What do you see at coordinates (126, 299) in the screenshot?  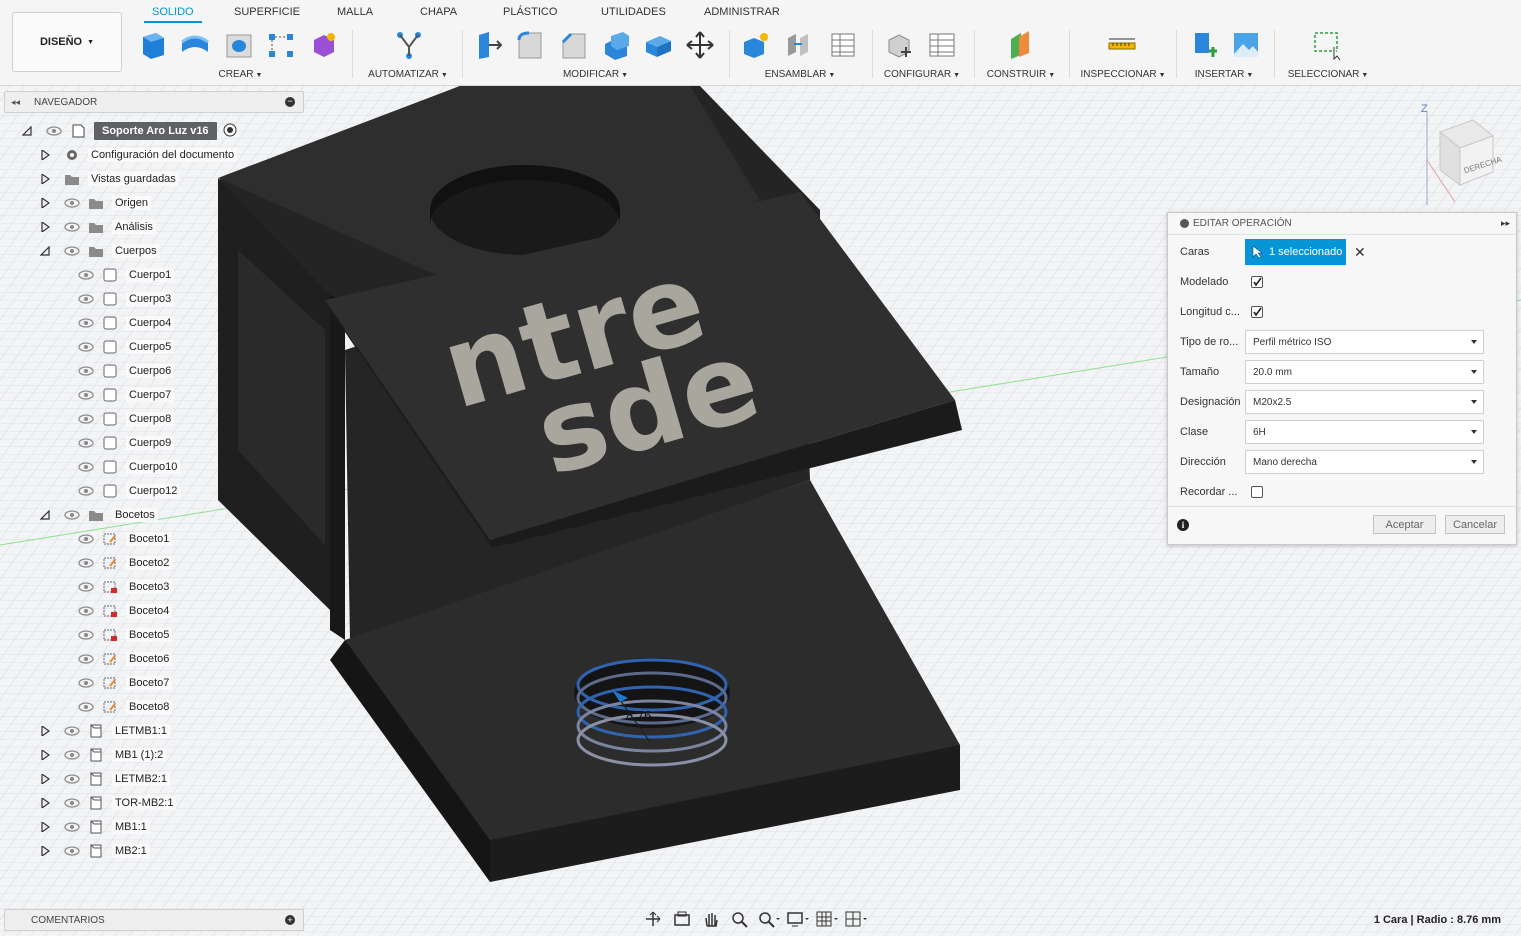 I see `tree-item: Cuerpo3` at bounding box center [126, 299].